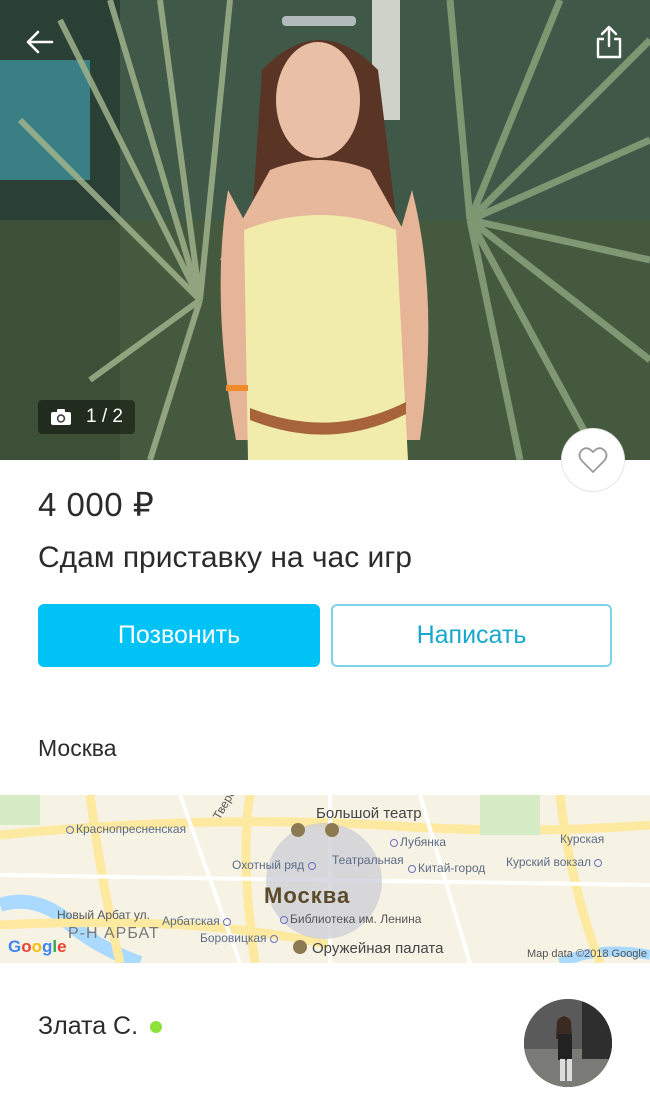 The height and width of the screenshot is (1099, 650). I want to click on heart-icon, so click(593, 460).